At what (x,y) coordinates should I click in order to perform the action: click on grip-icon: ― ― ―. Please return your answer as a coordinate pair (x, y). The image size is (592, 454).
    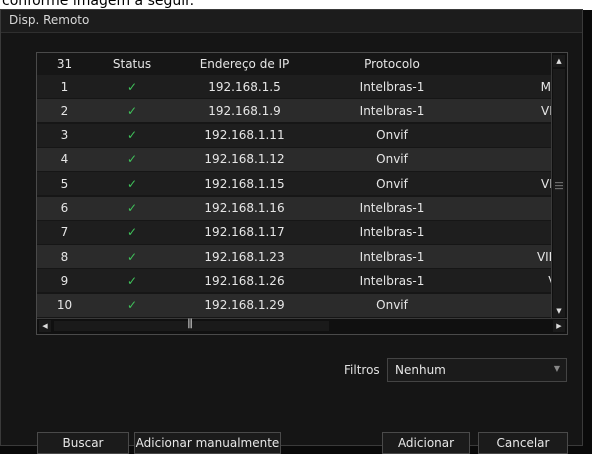
    Looking at the image, I should click on (559, 185).